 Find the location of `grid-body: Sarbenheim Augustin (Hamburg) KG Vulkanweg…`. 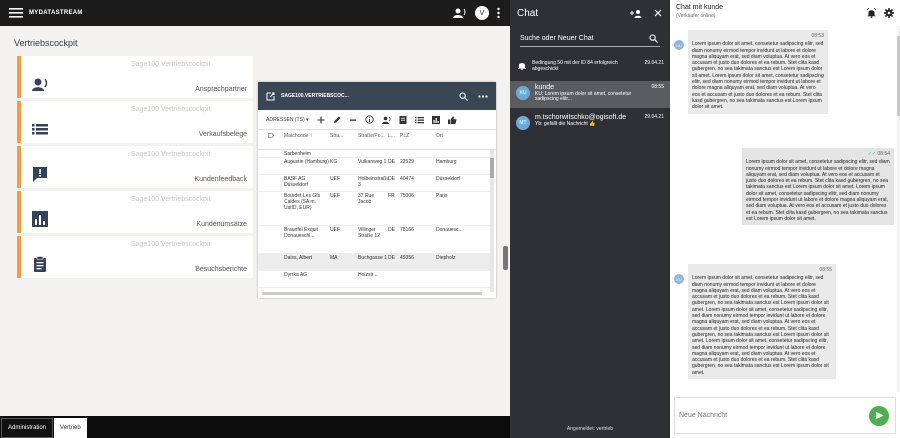

grid-body: Sarbenheim Augustin (Hamburg) KG Vulkanweg… is located at coordinates (374, 220).